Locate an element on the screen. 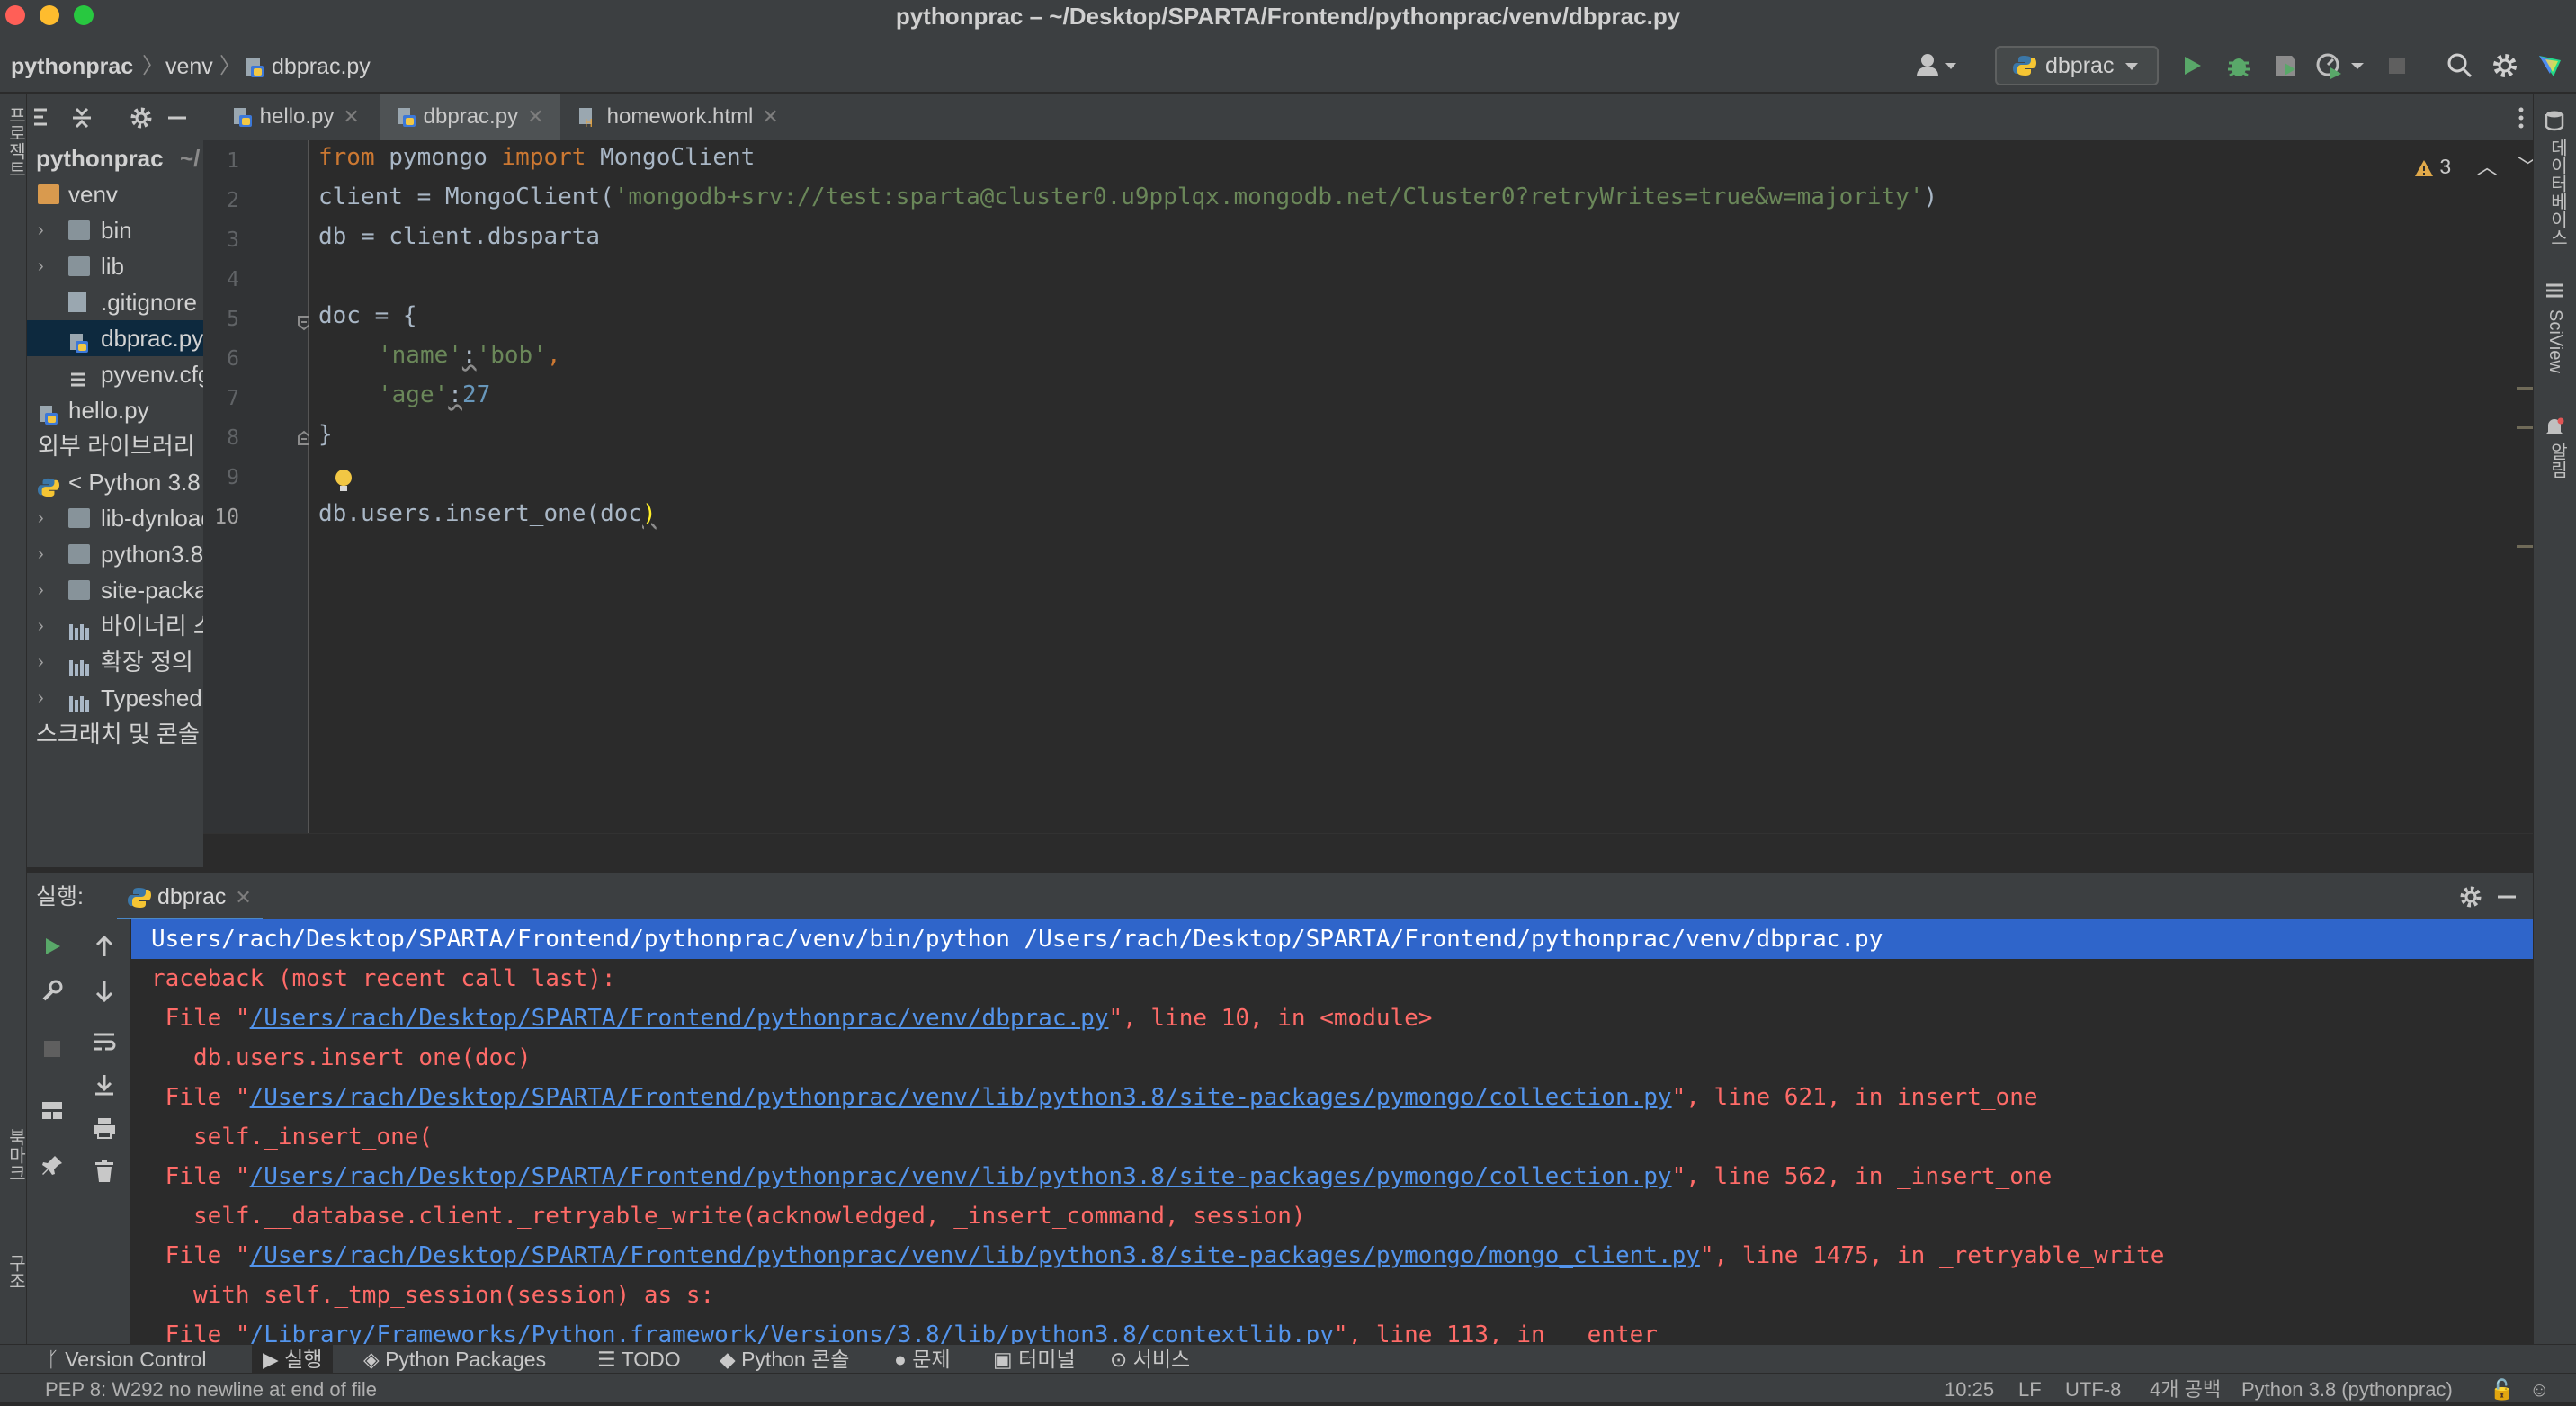 Image resolution: width=2576 pixels, height=1406 pixels. project-tool-button: 프로젝트 is located at coordinates (16, 142).